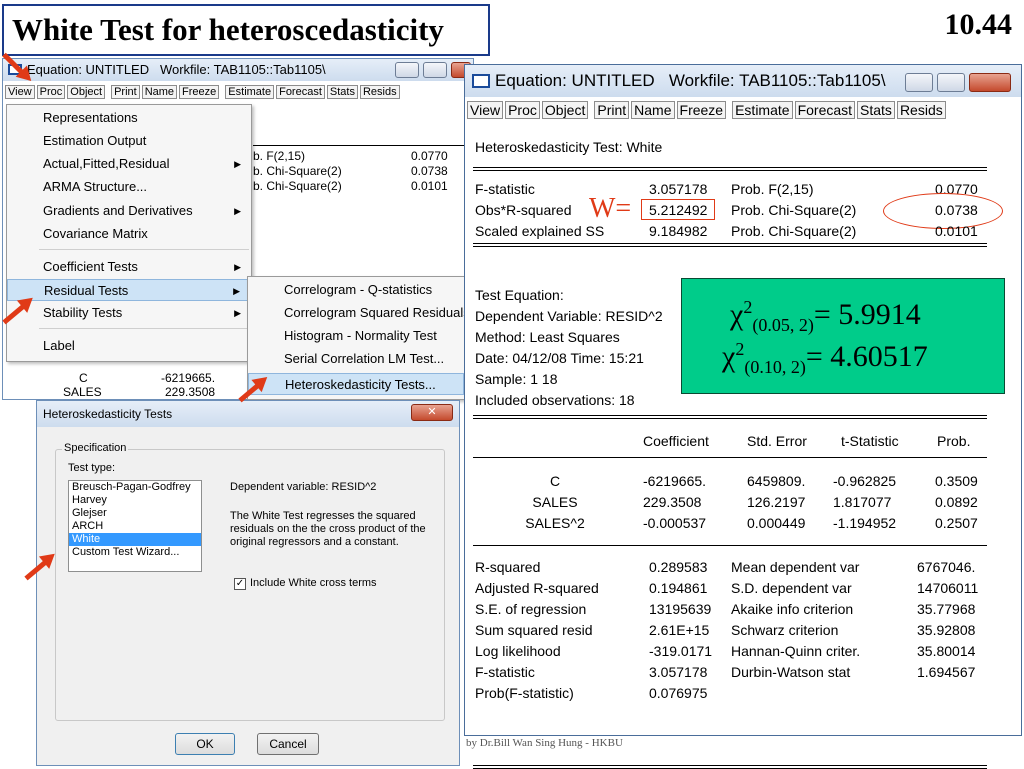 The image size is (1024, 769). I want to click on test-type-option: Breusch-Pagan-Godfrey, so click(135, 487).